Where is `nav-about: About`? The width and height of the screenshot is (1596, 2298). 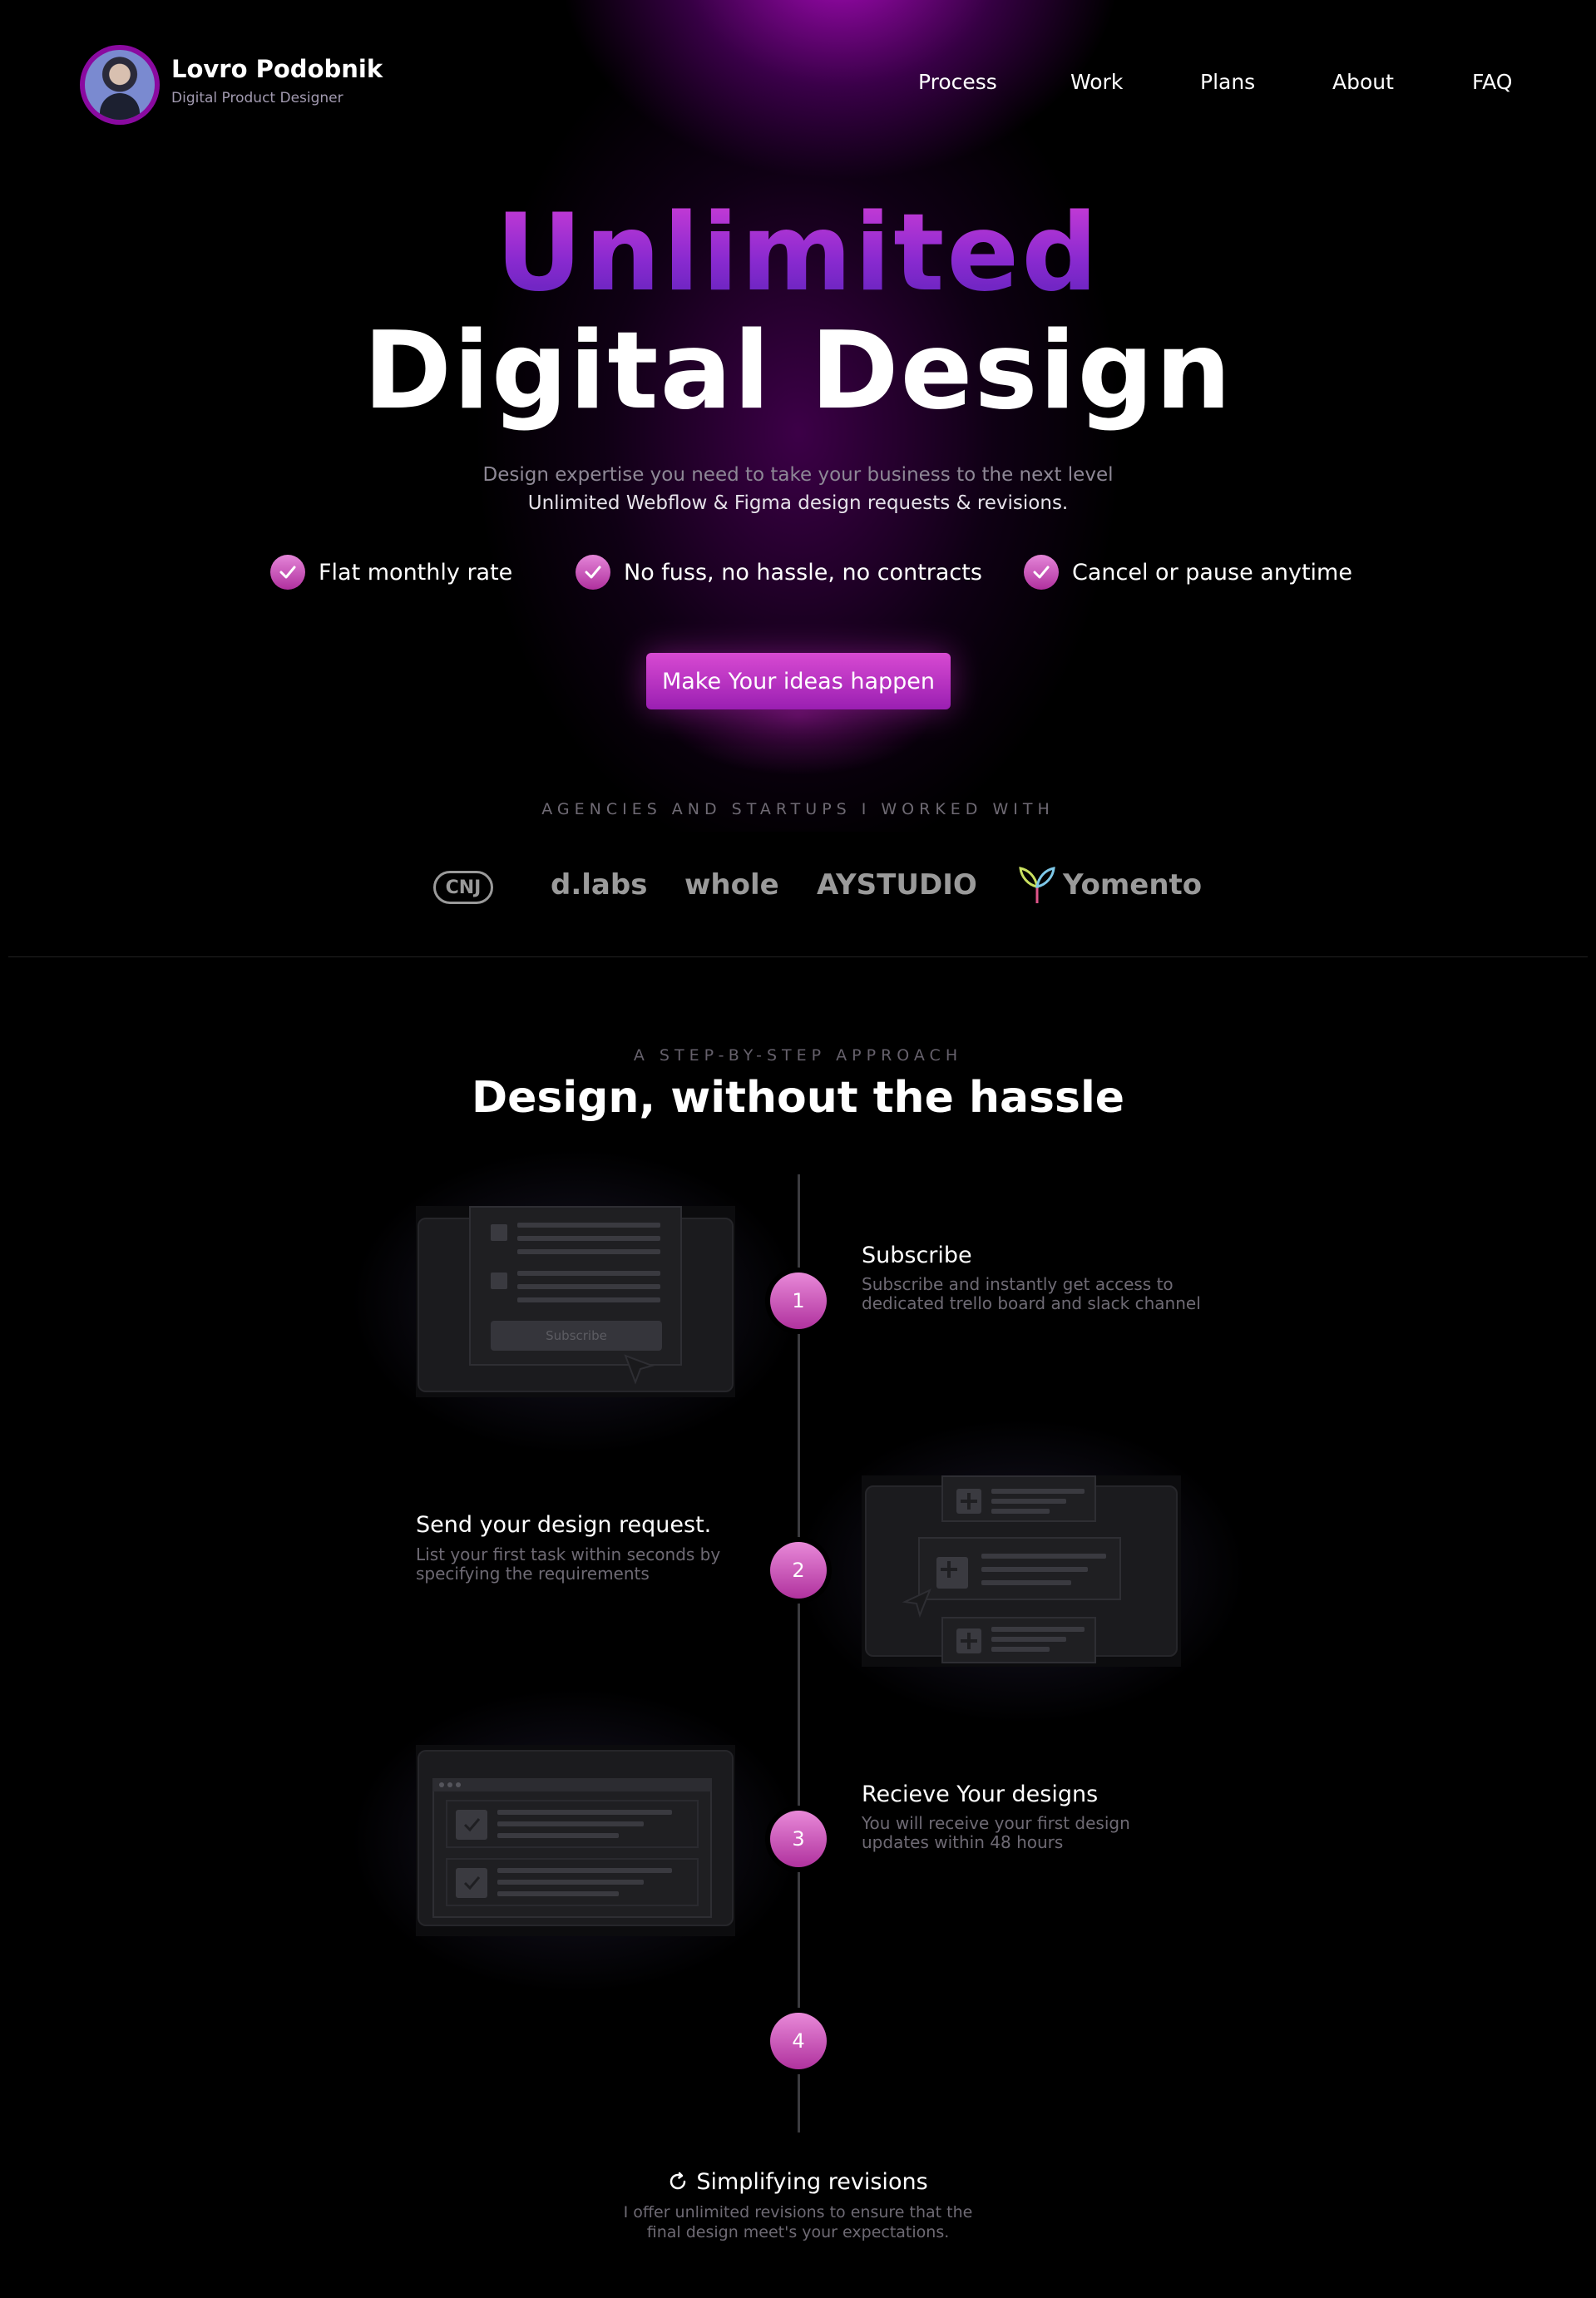
nav-about: About is located at coordinates (1363, 82).